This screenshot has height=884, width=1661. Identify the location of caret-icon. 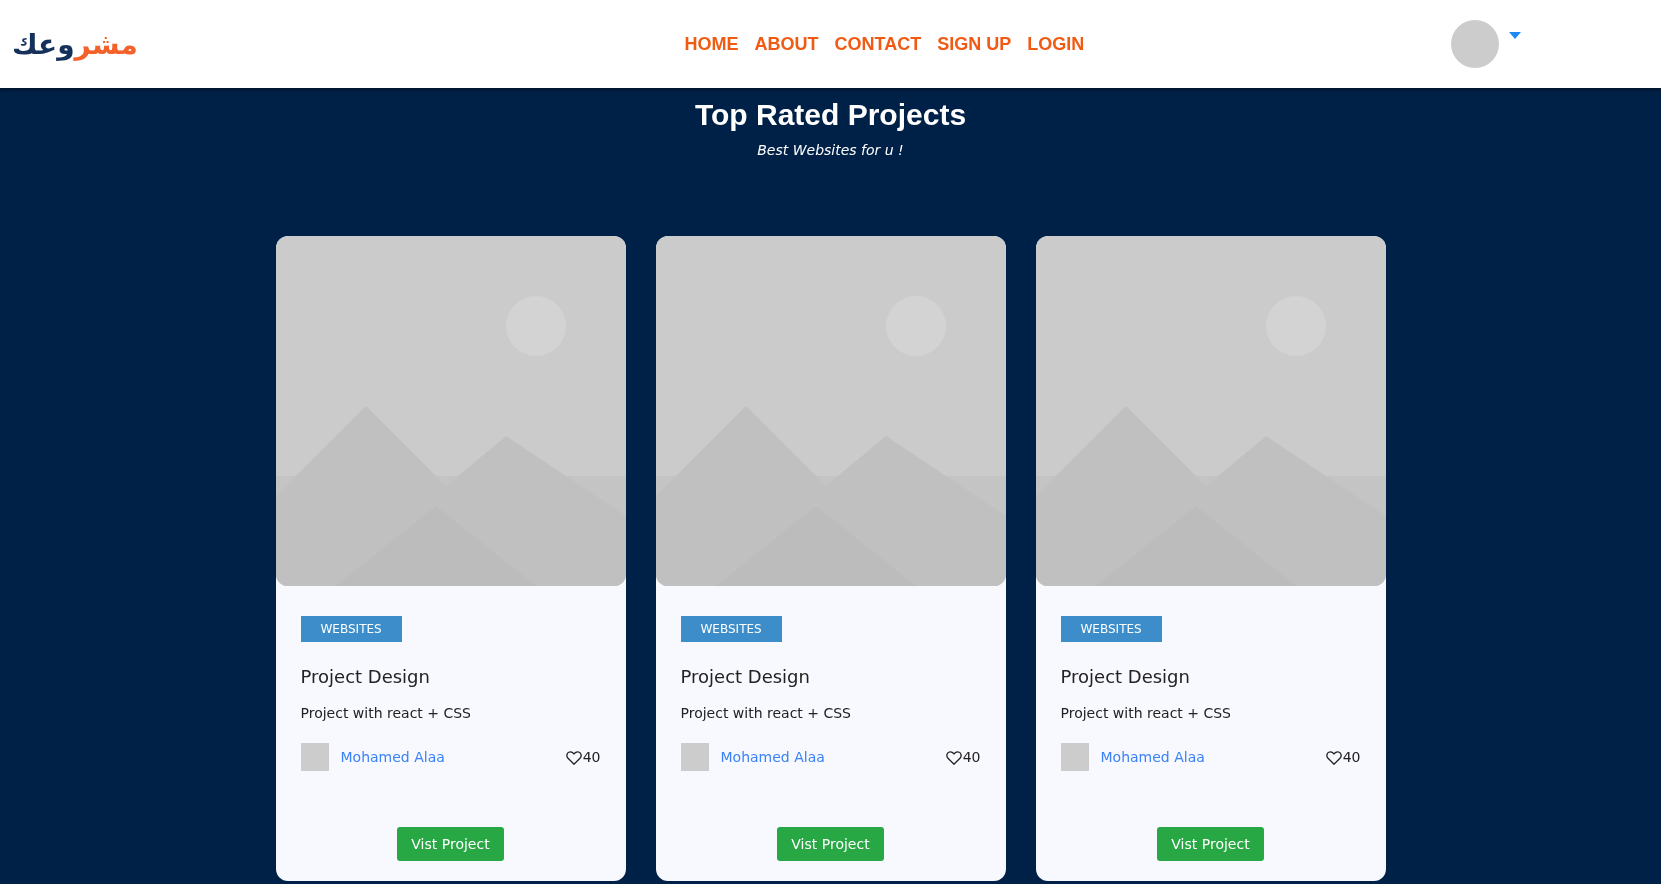
(1515, 36).